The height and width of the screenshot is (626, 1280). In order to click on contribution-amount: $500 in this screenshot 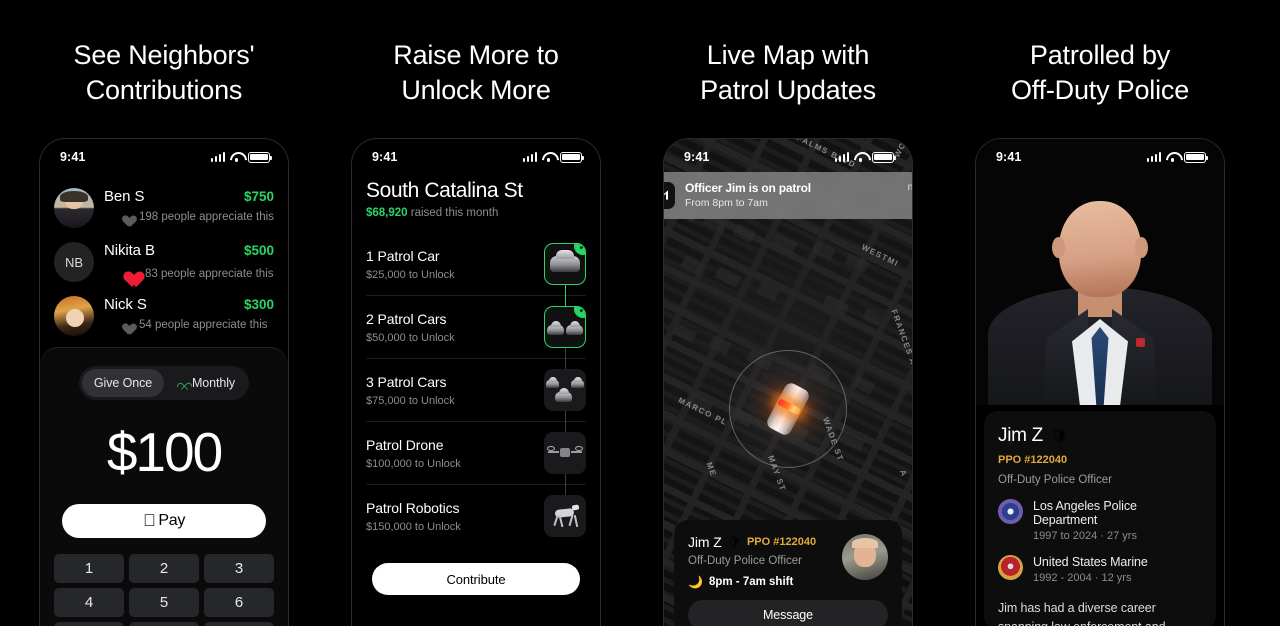, I will do `click(258, 250)`.